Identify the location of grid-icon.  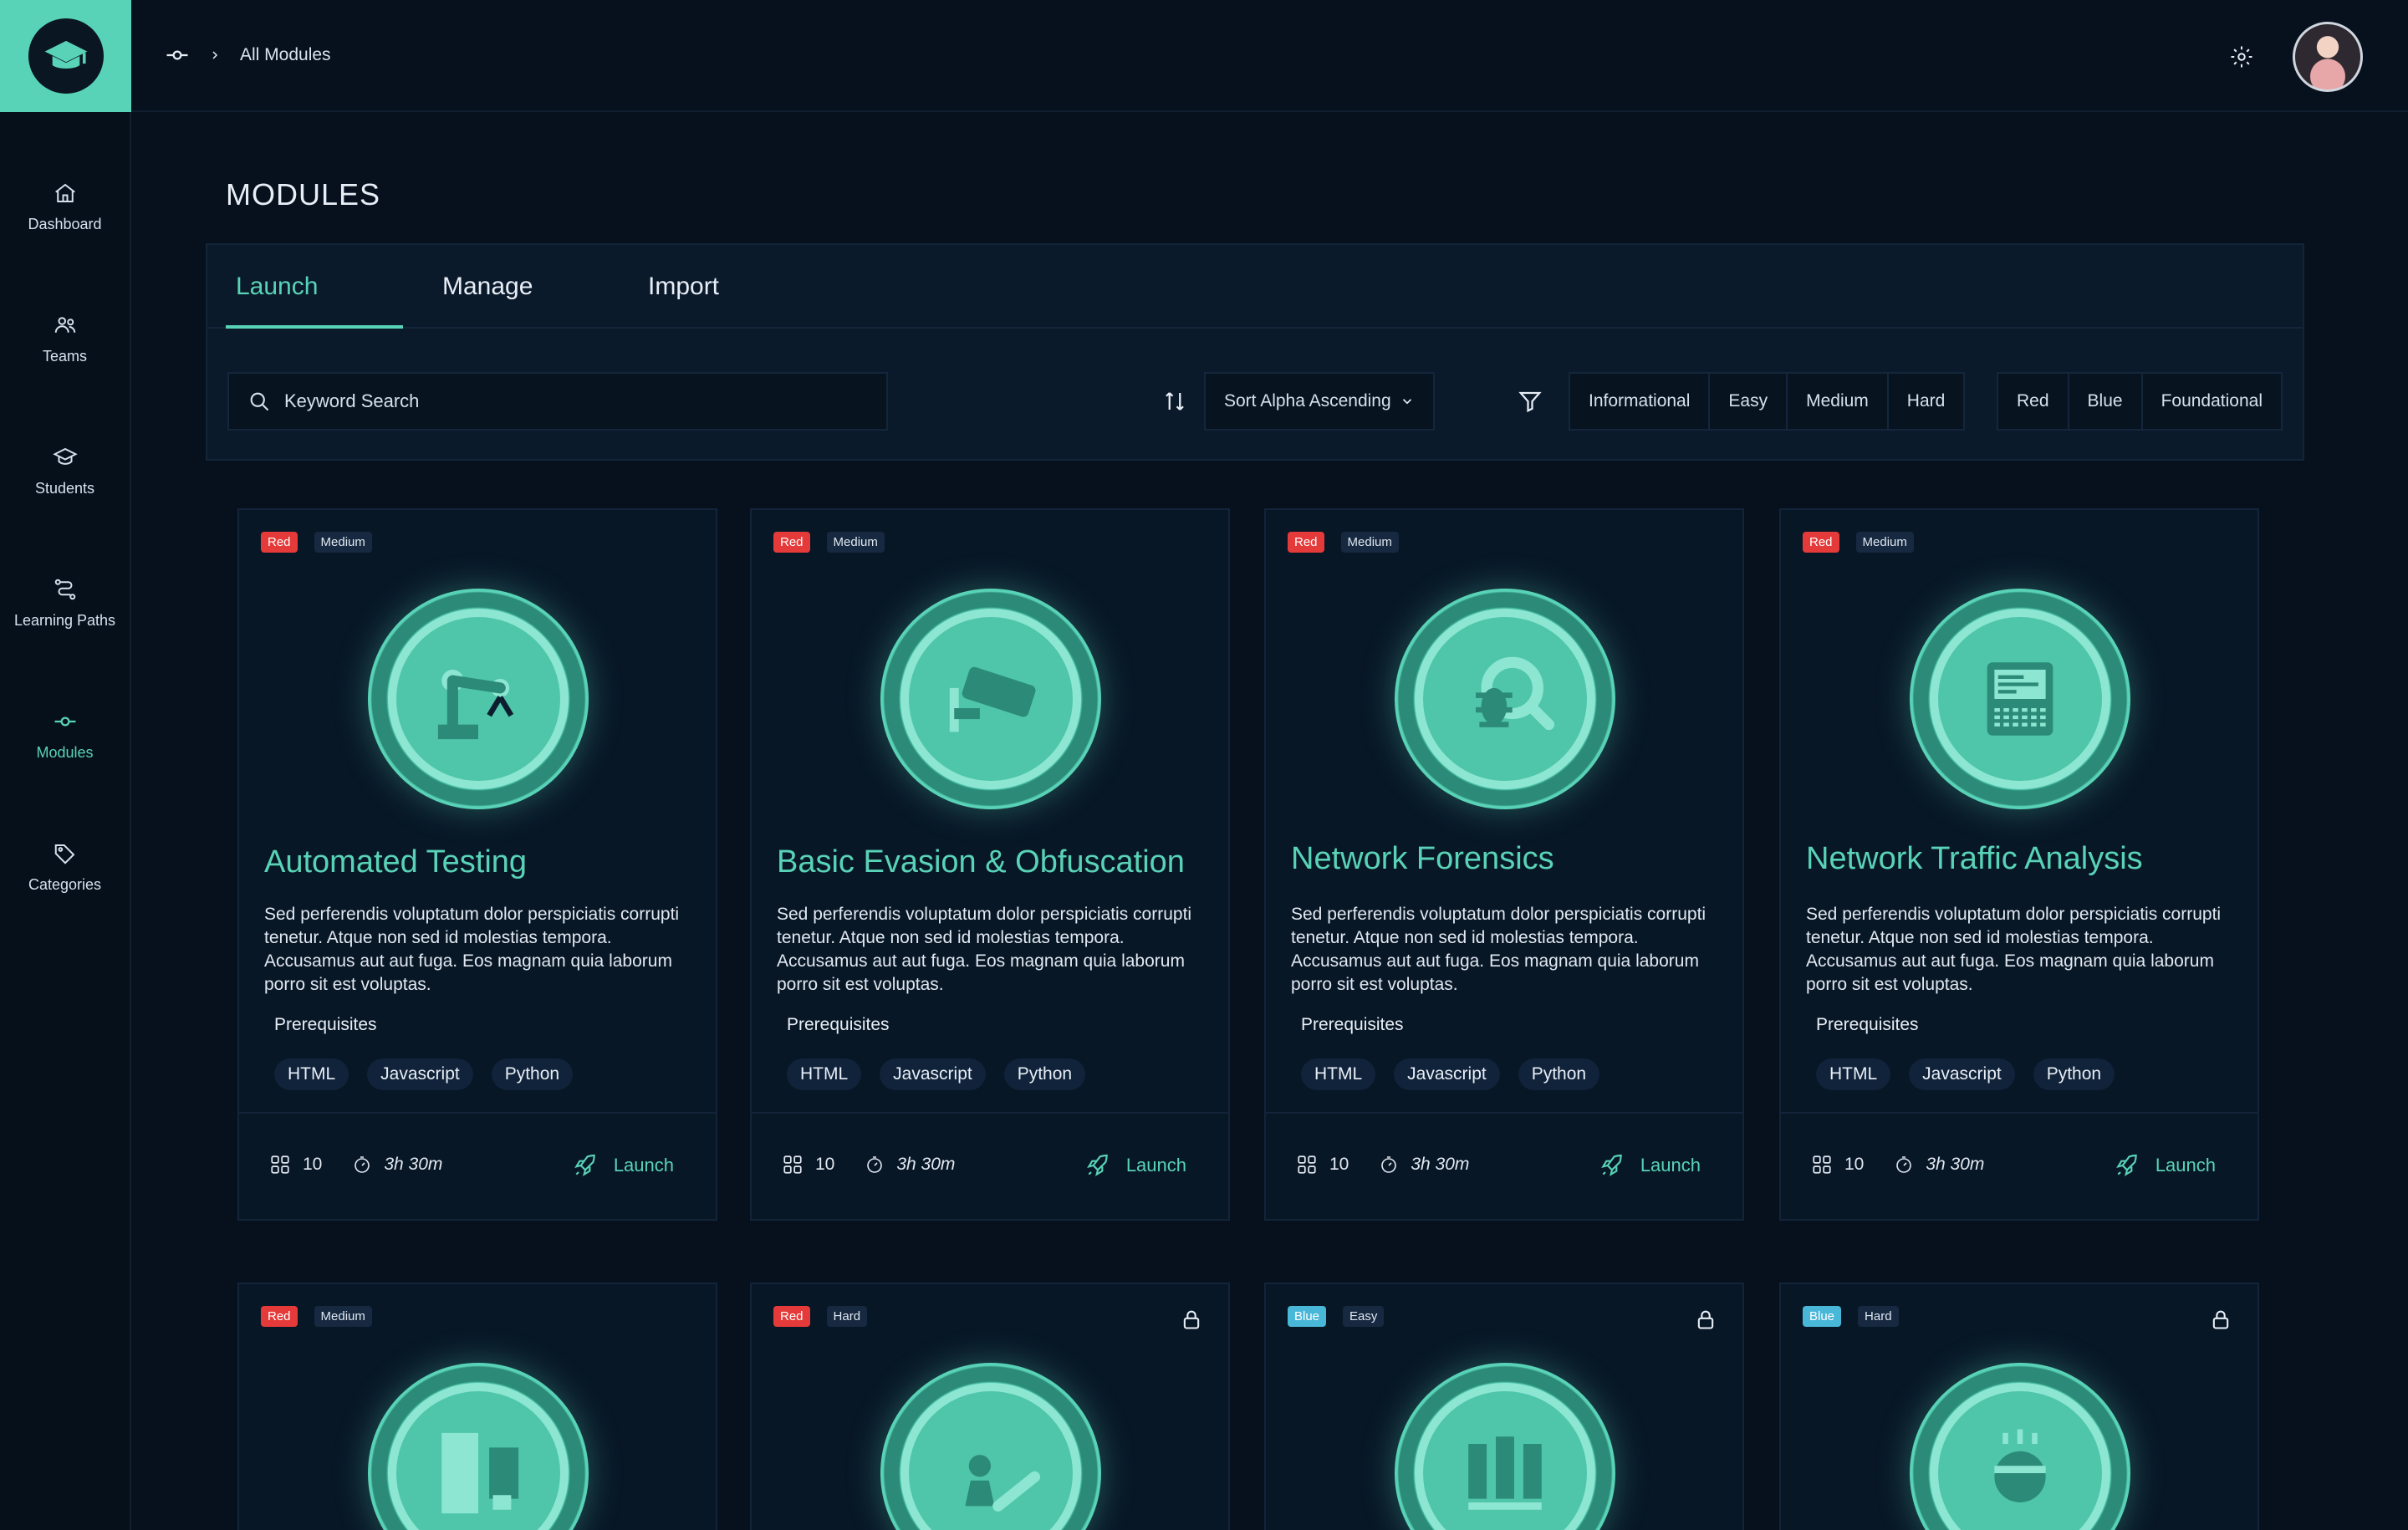
(1822, 1164).